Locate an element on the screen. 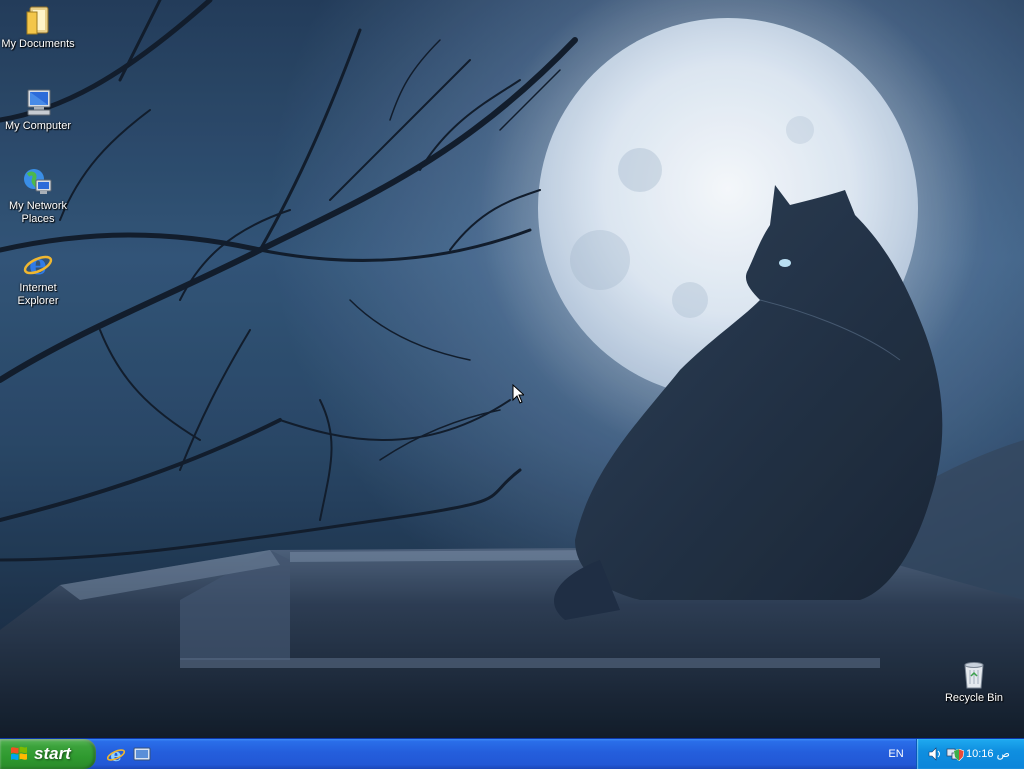 The width and height of the screenshot is (1024, 769). desktop-icon-internet-explorer: e Internet Explorer is located at coordinates (38, 278).